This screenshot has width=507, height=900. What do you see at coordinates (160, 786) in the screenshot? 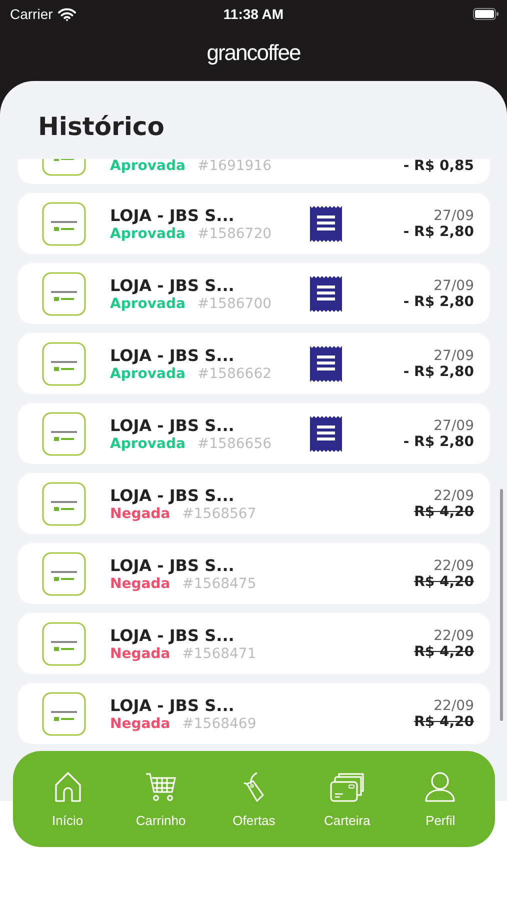
I see `cart-icon` at bounding box center [160, 786].